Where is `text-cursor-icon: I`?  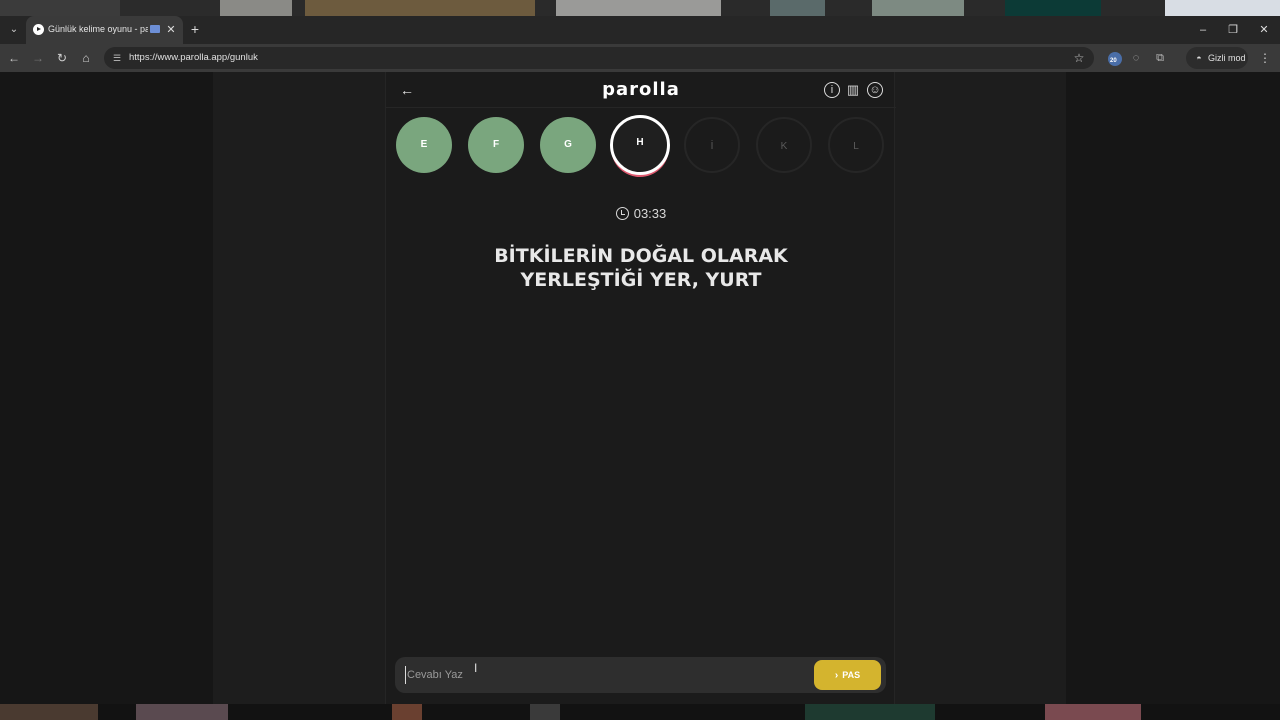 text-cursor-icon: I is located at coordinates (476, 668).